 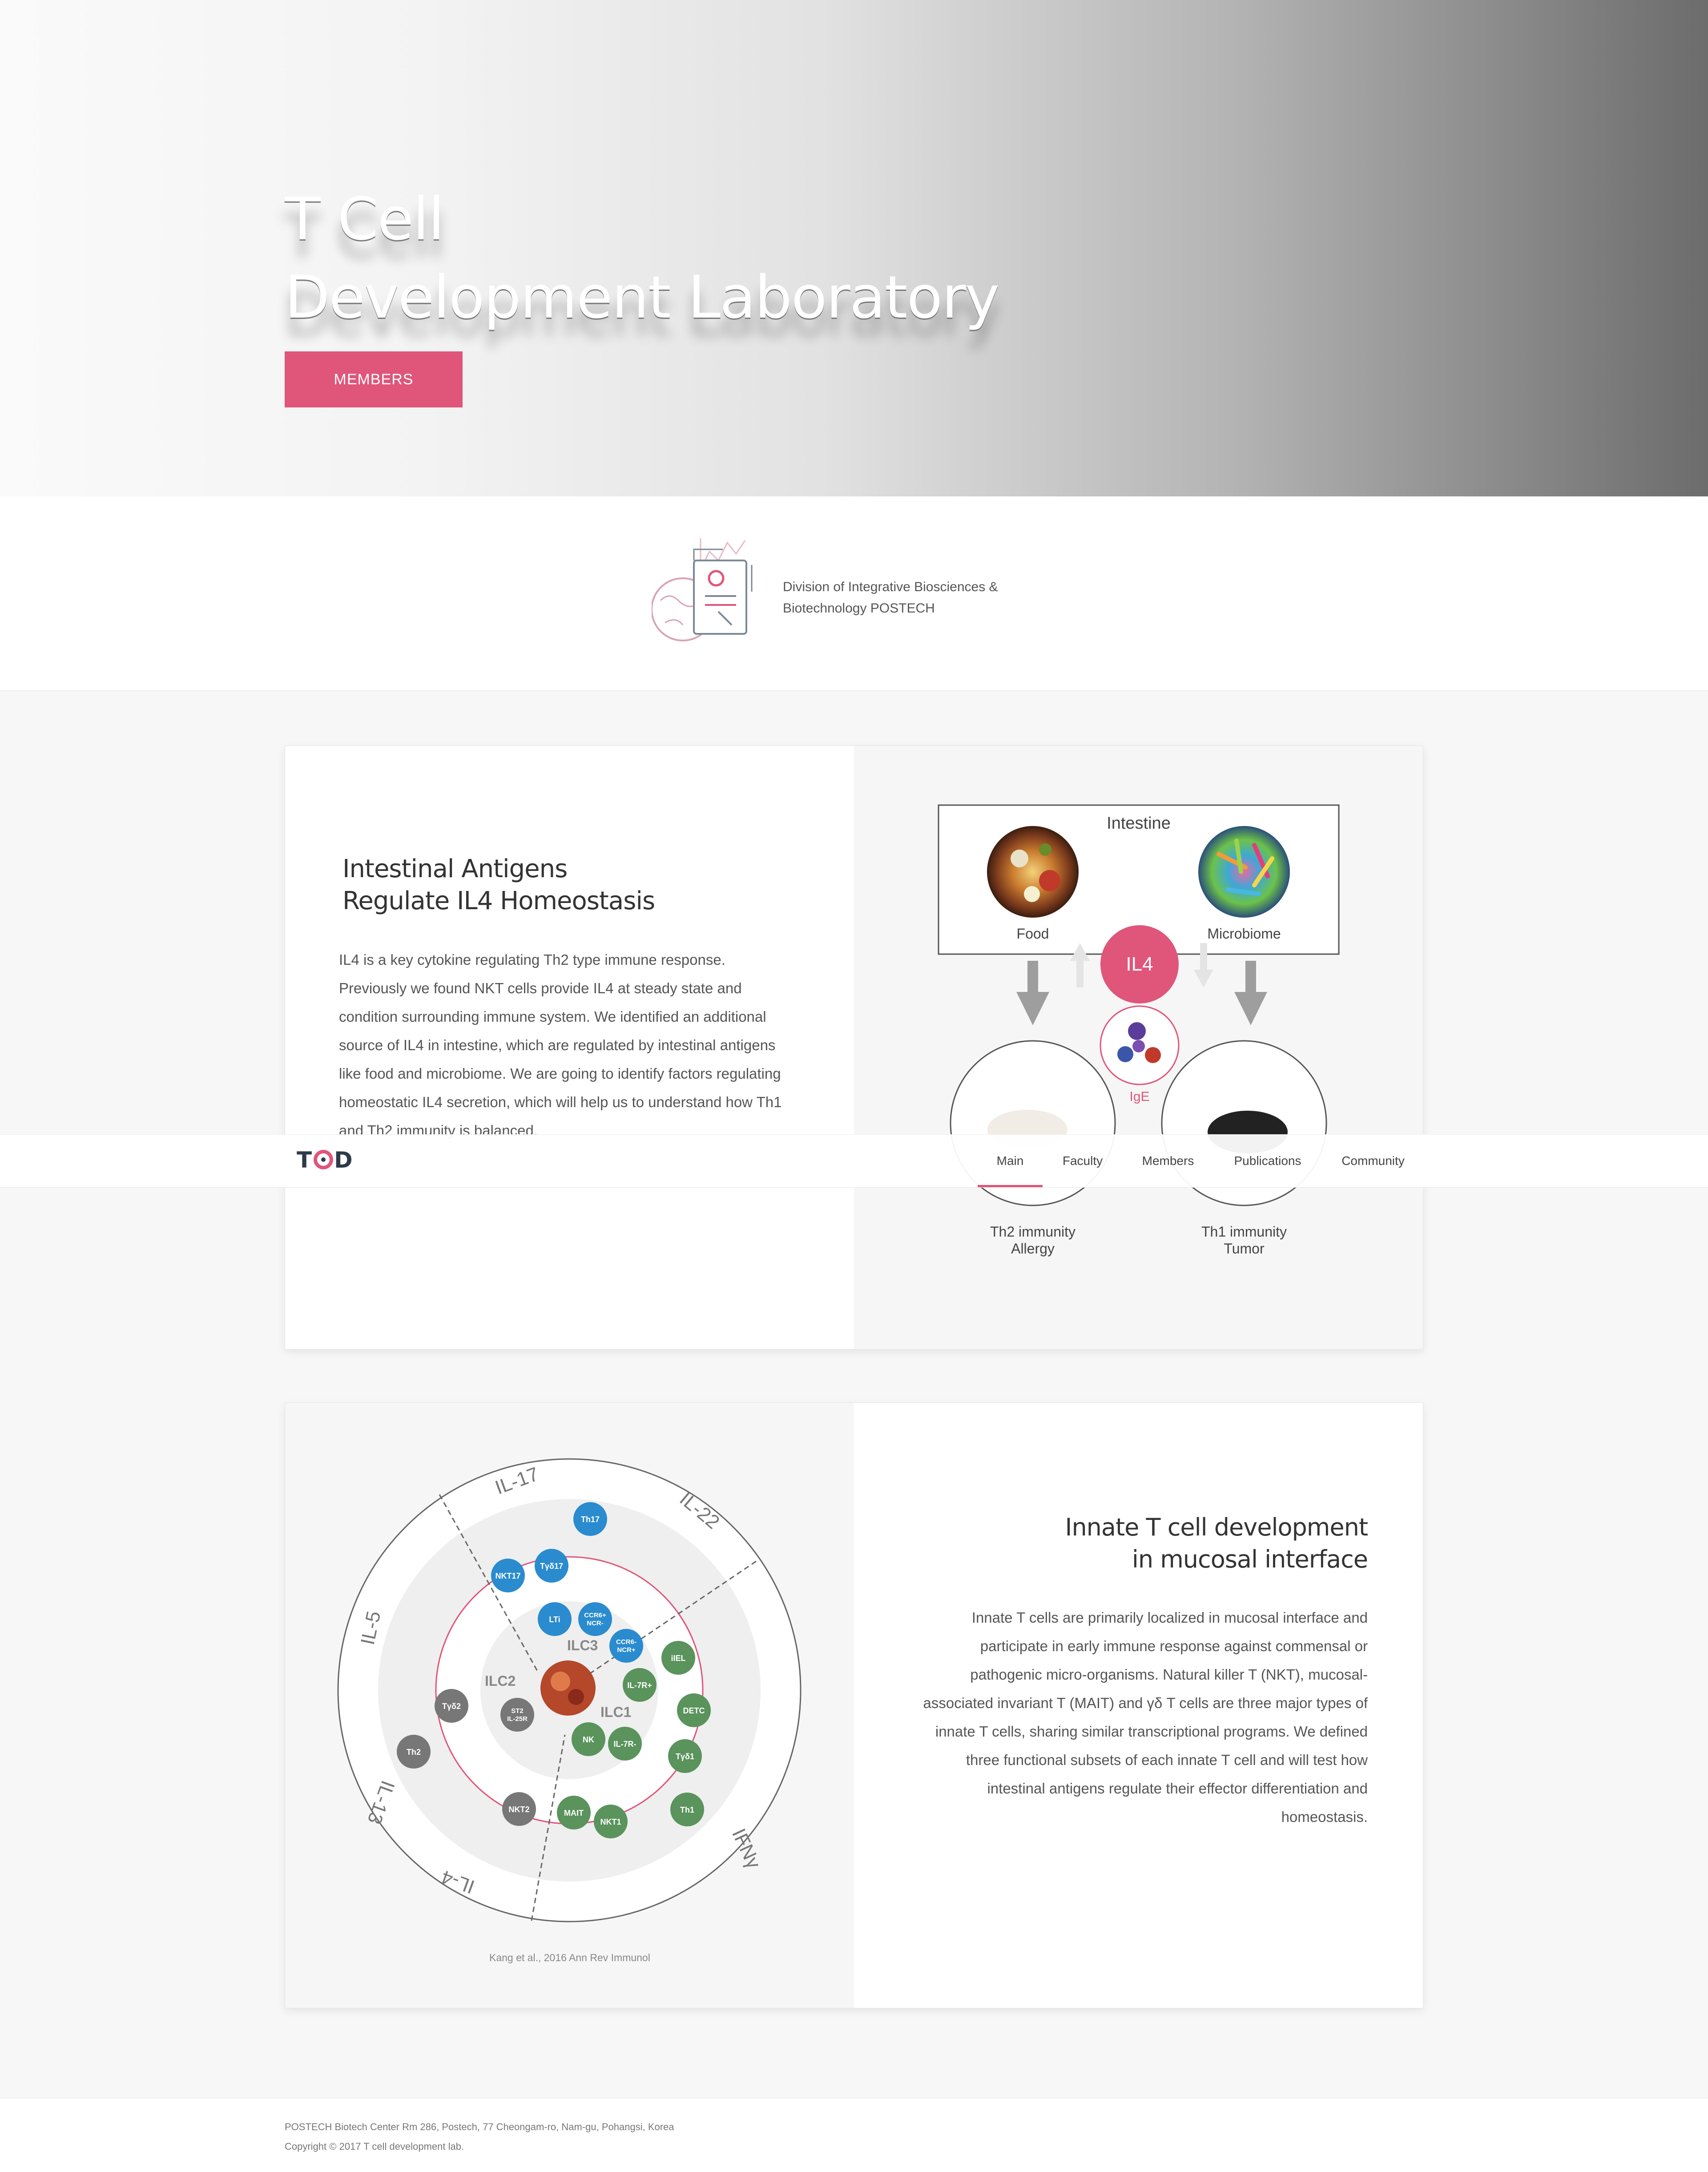 What do you see at coordinates (1033, 872) in the screenshot?
I see `food-image` at bounding box center [1033, 872].